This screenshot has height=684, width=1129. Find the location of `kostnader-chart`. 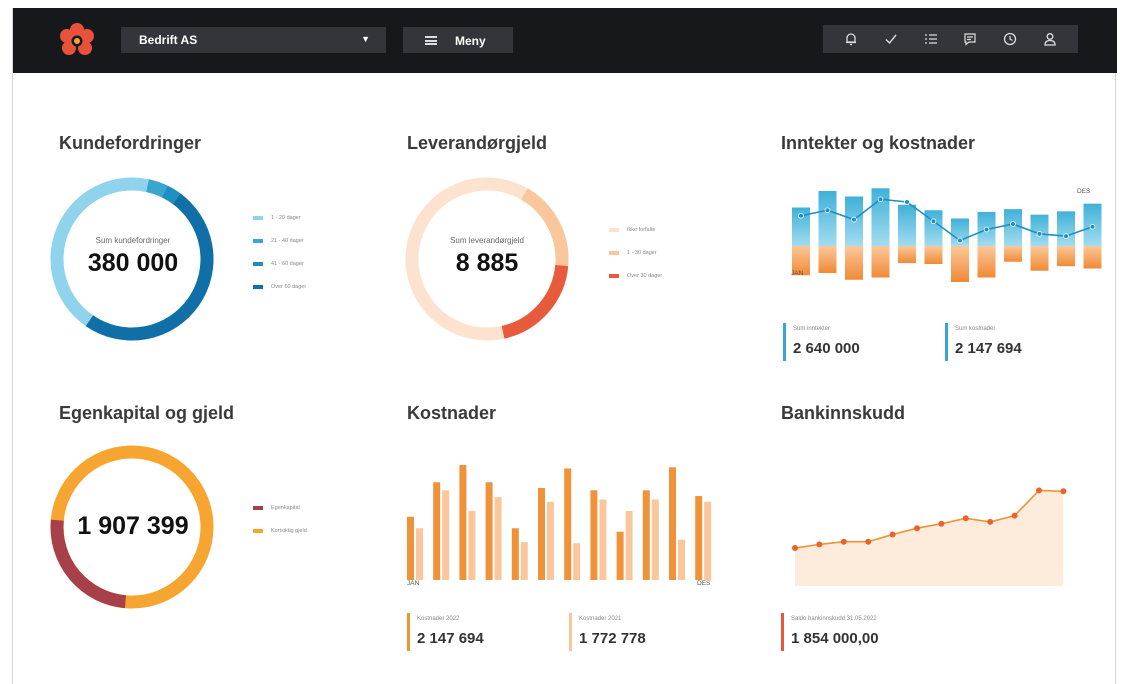

kostnader-chart is located at coordinates (560, 515).